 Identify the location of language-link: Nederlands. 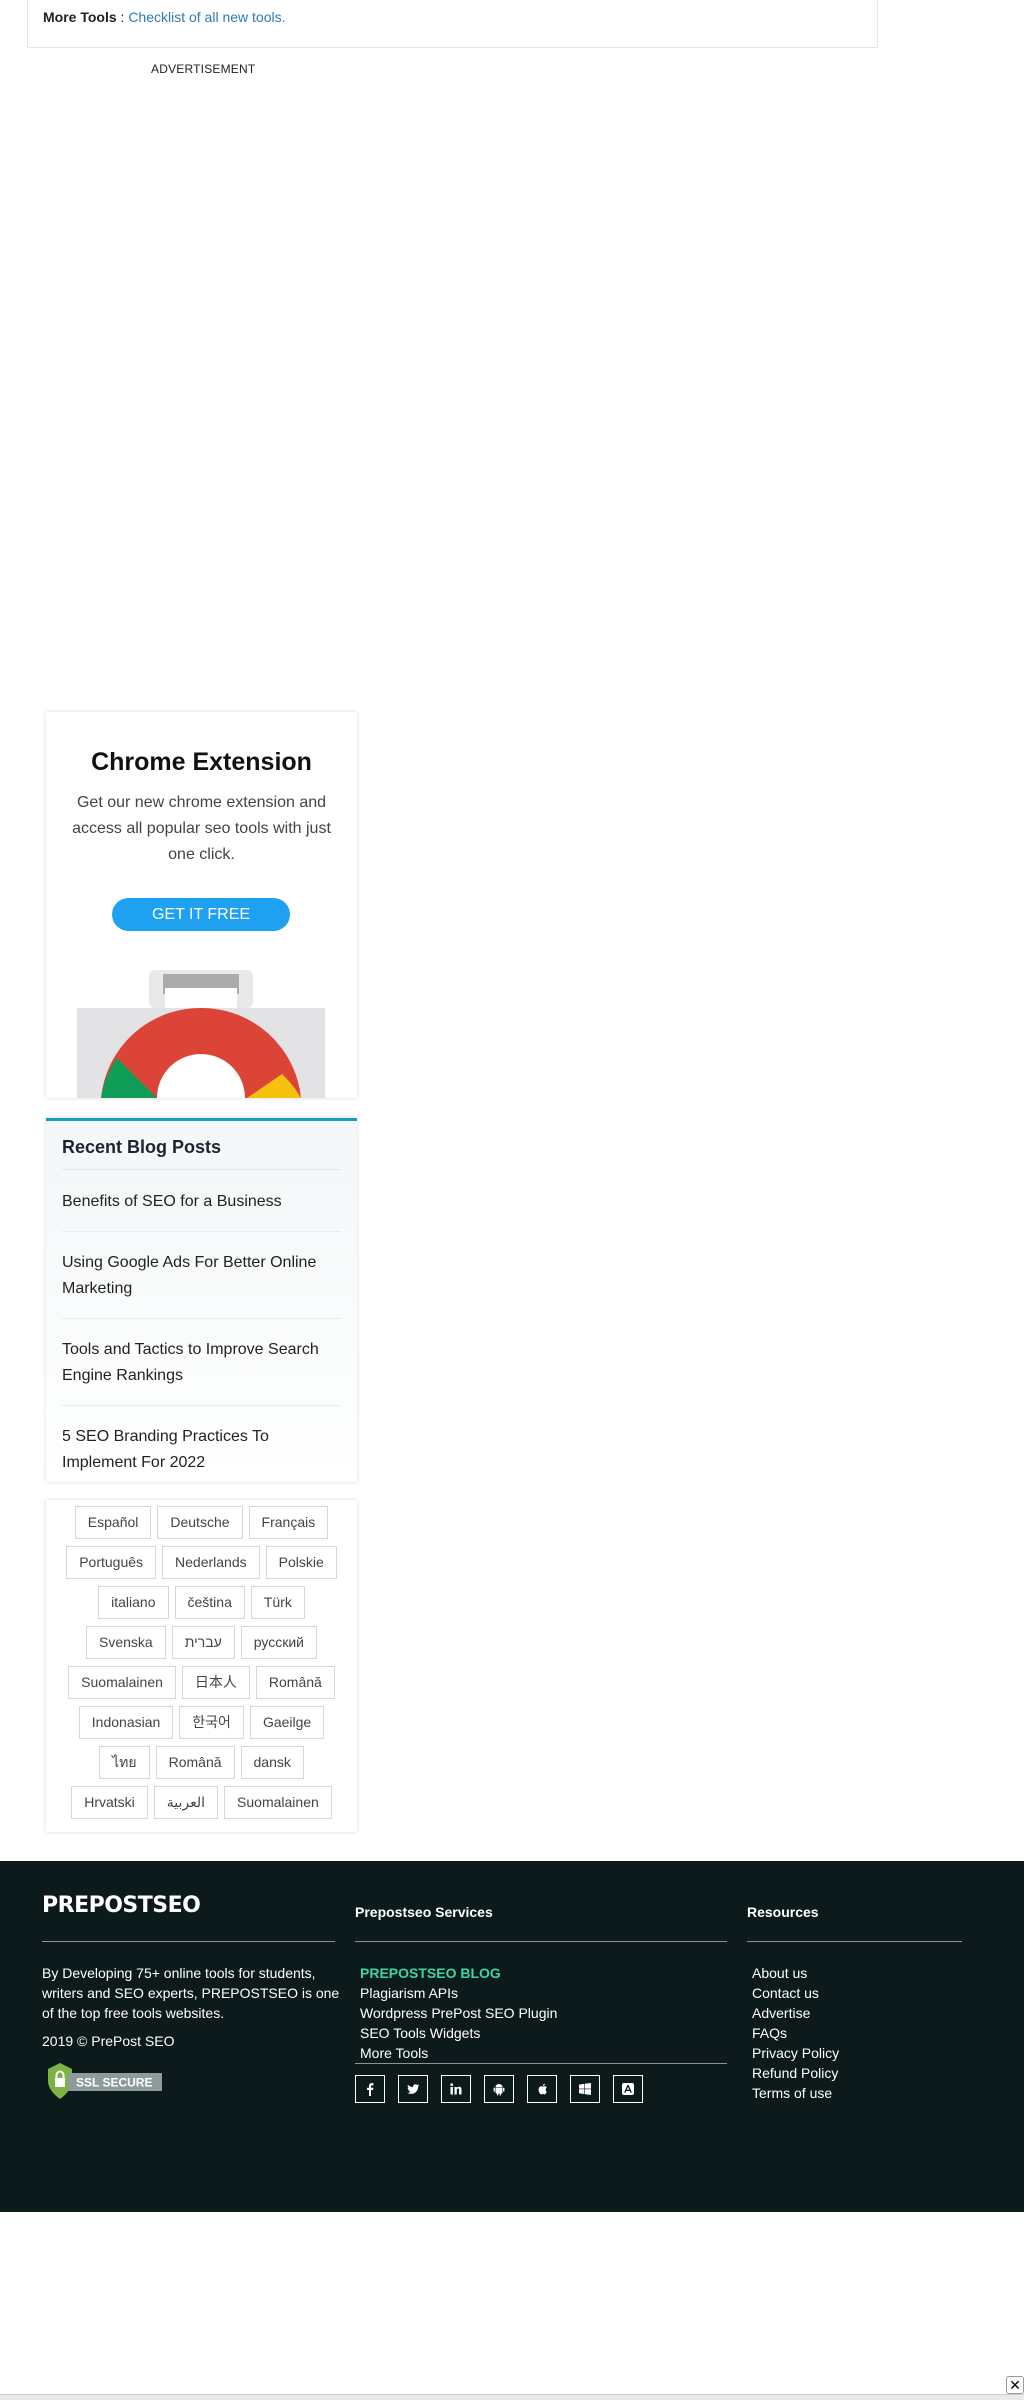
(211, 1562).